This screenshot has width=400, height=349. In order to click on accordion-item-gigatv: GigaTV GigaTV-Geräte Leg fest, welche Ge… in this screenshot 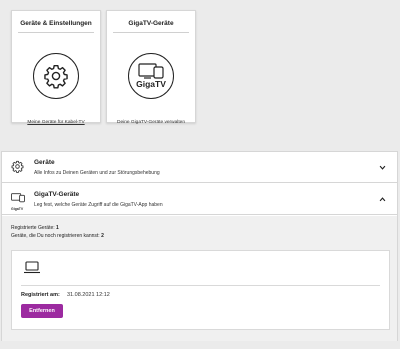, I will do `click(199, 199)`.